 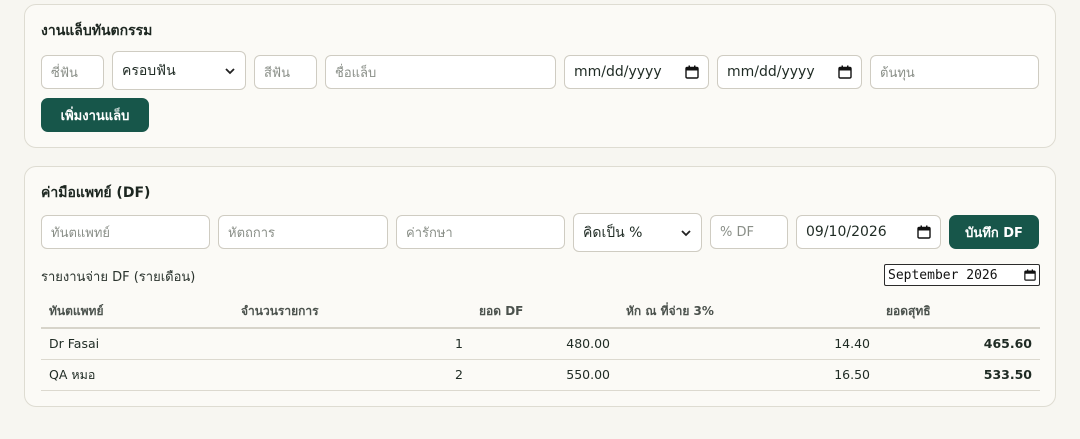 I want to click on lab-name-input: ชื่อแล็บ, so click(x=440, y=72).